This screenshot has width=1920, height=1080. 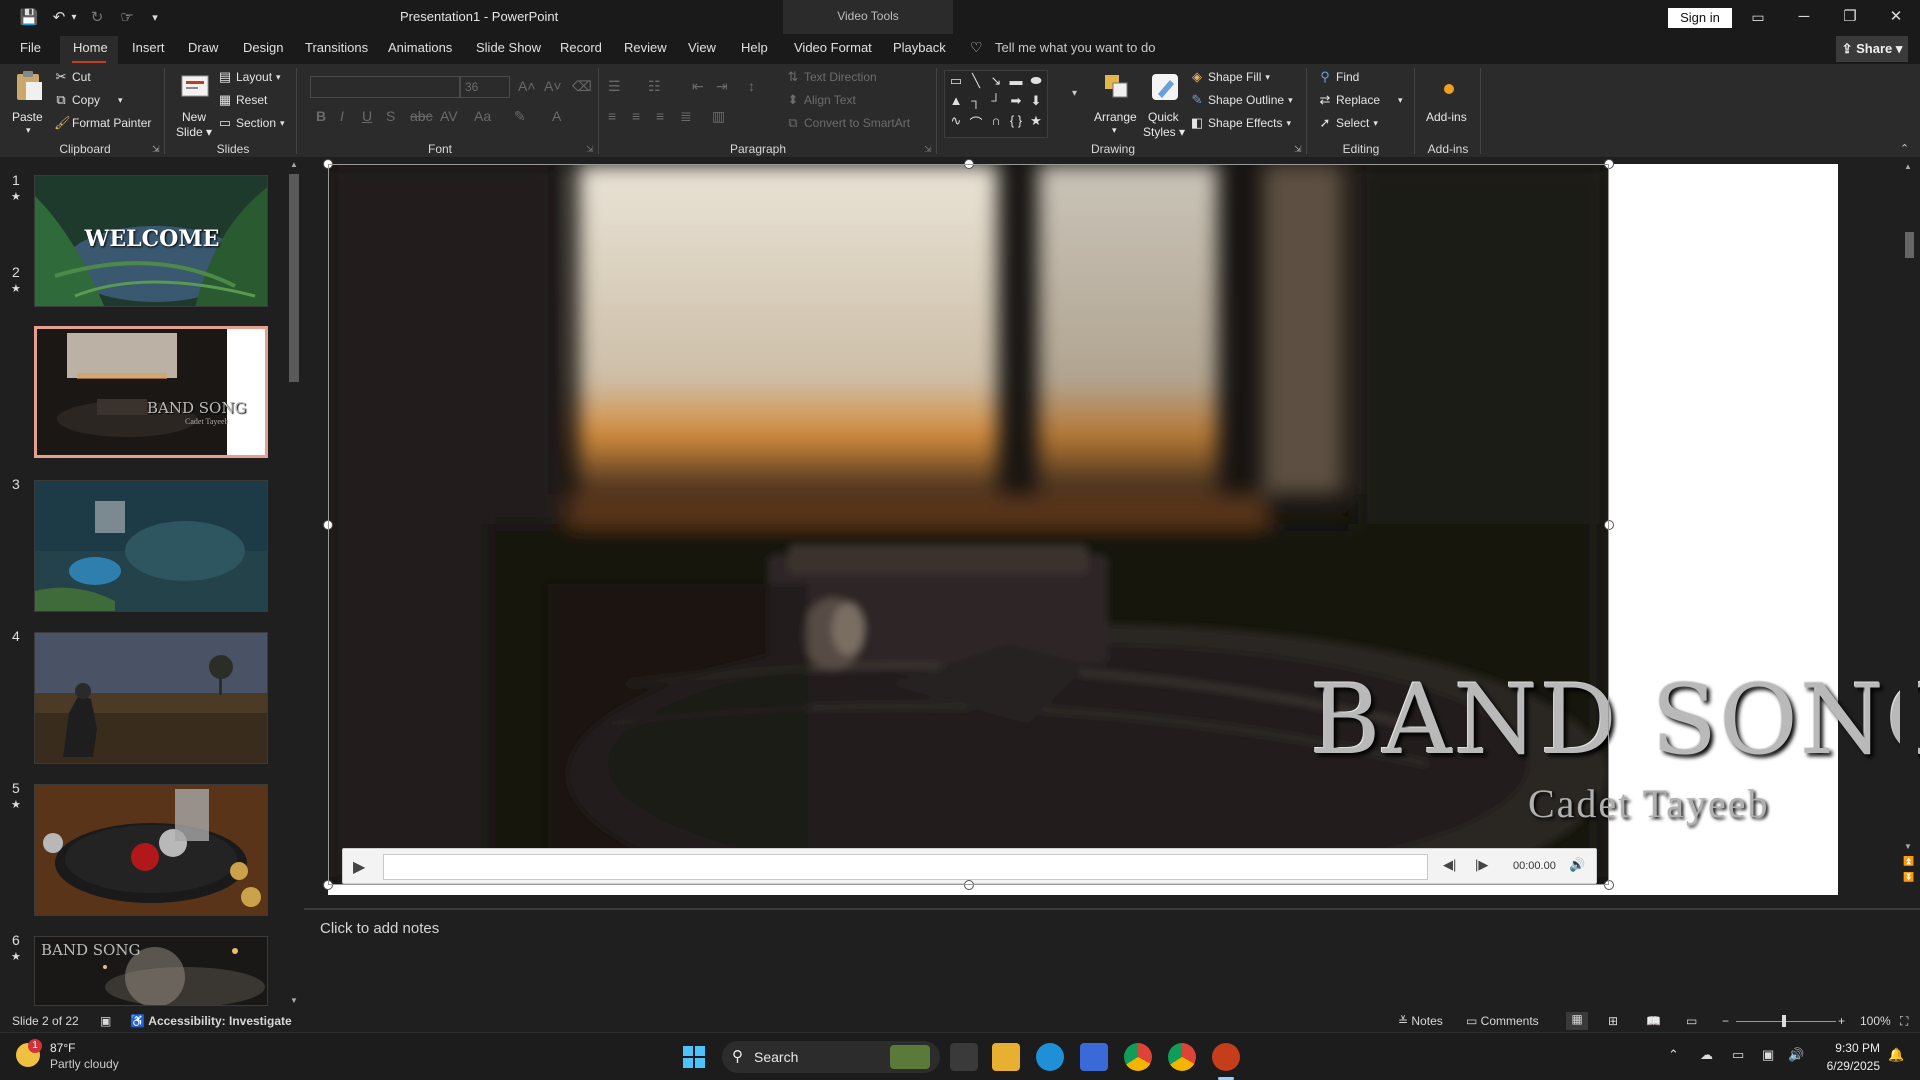 What do you see at coordinates (1908, 166) in the screenshot?
I see `scroll-up-icon: ▲` at bounding box center [1908, 166].